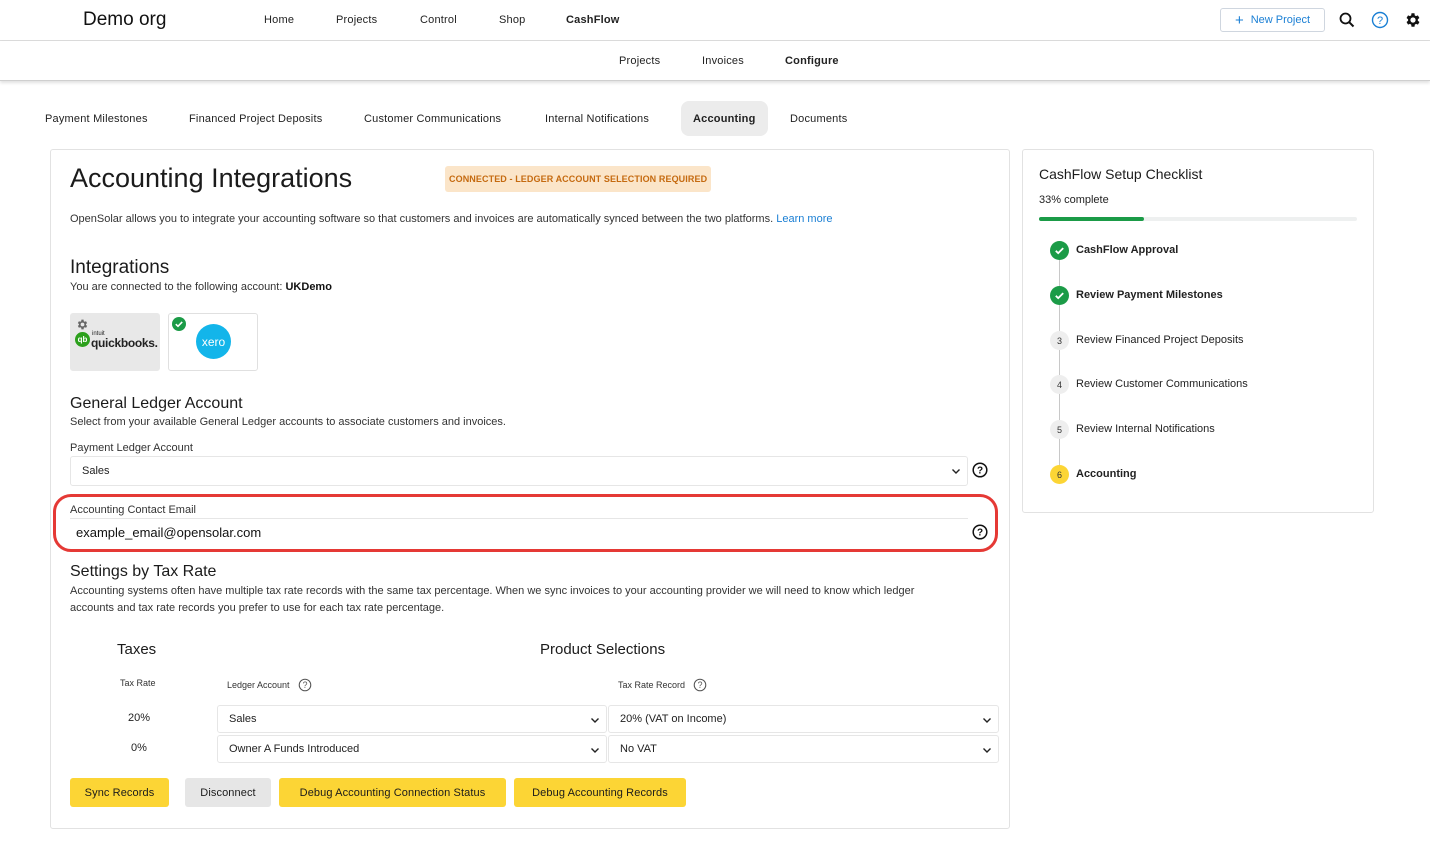  I want to click on debug-accounting-records-button: Debug Accounting Records, so click(600, 792).